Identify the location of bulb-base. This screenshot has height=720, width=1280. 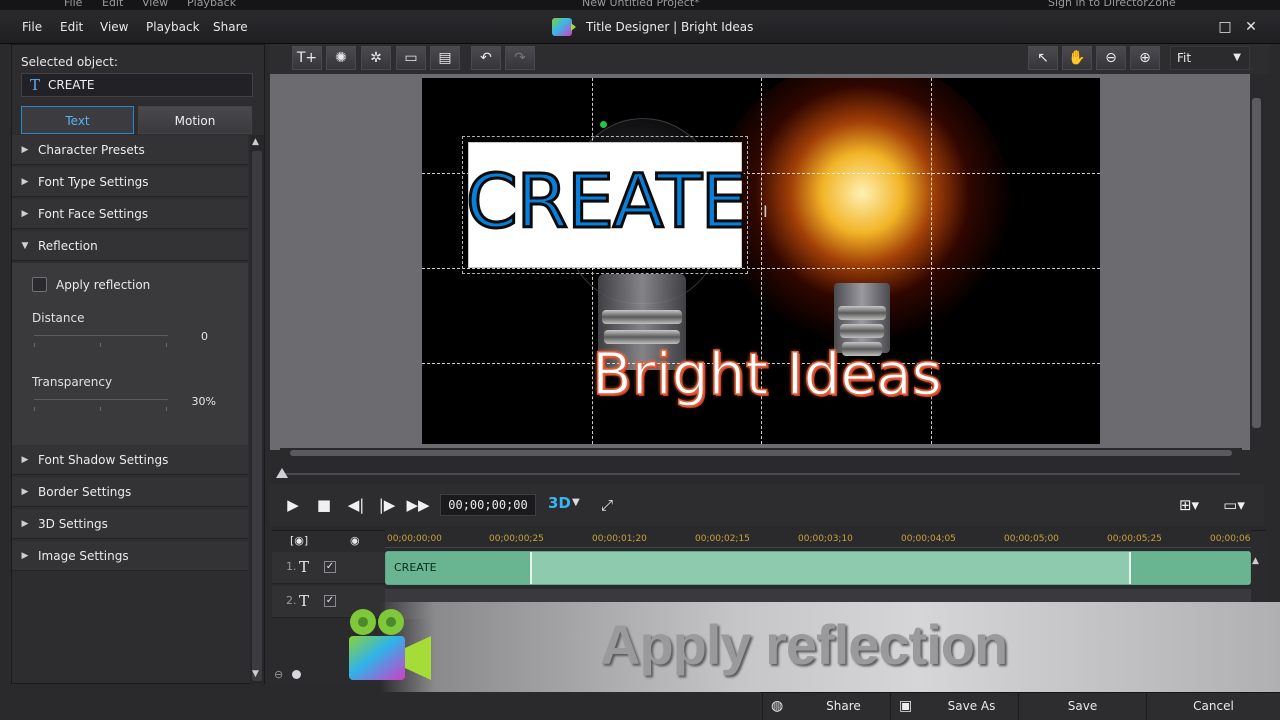
(862, 313).